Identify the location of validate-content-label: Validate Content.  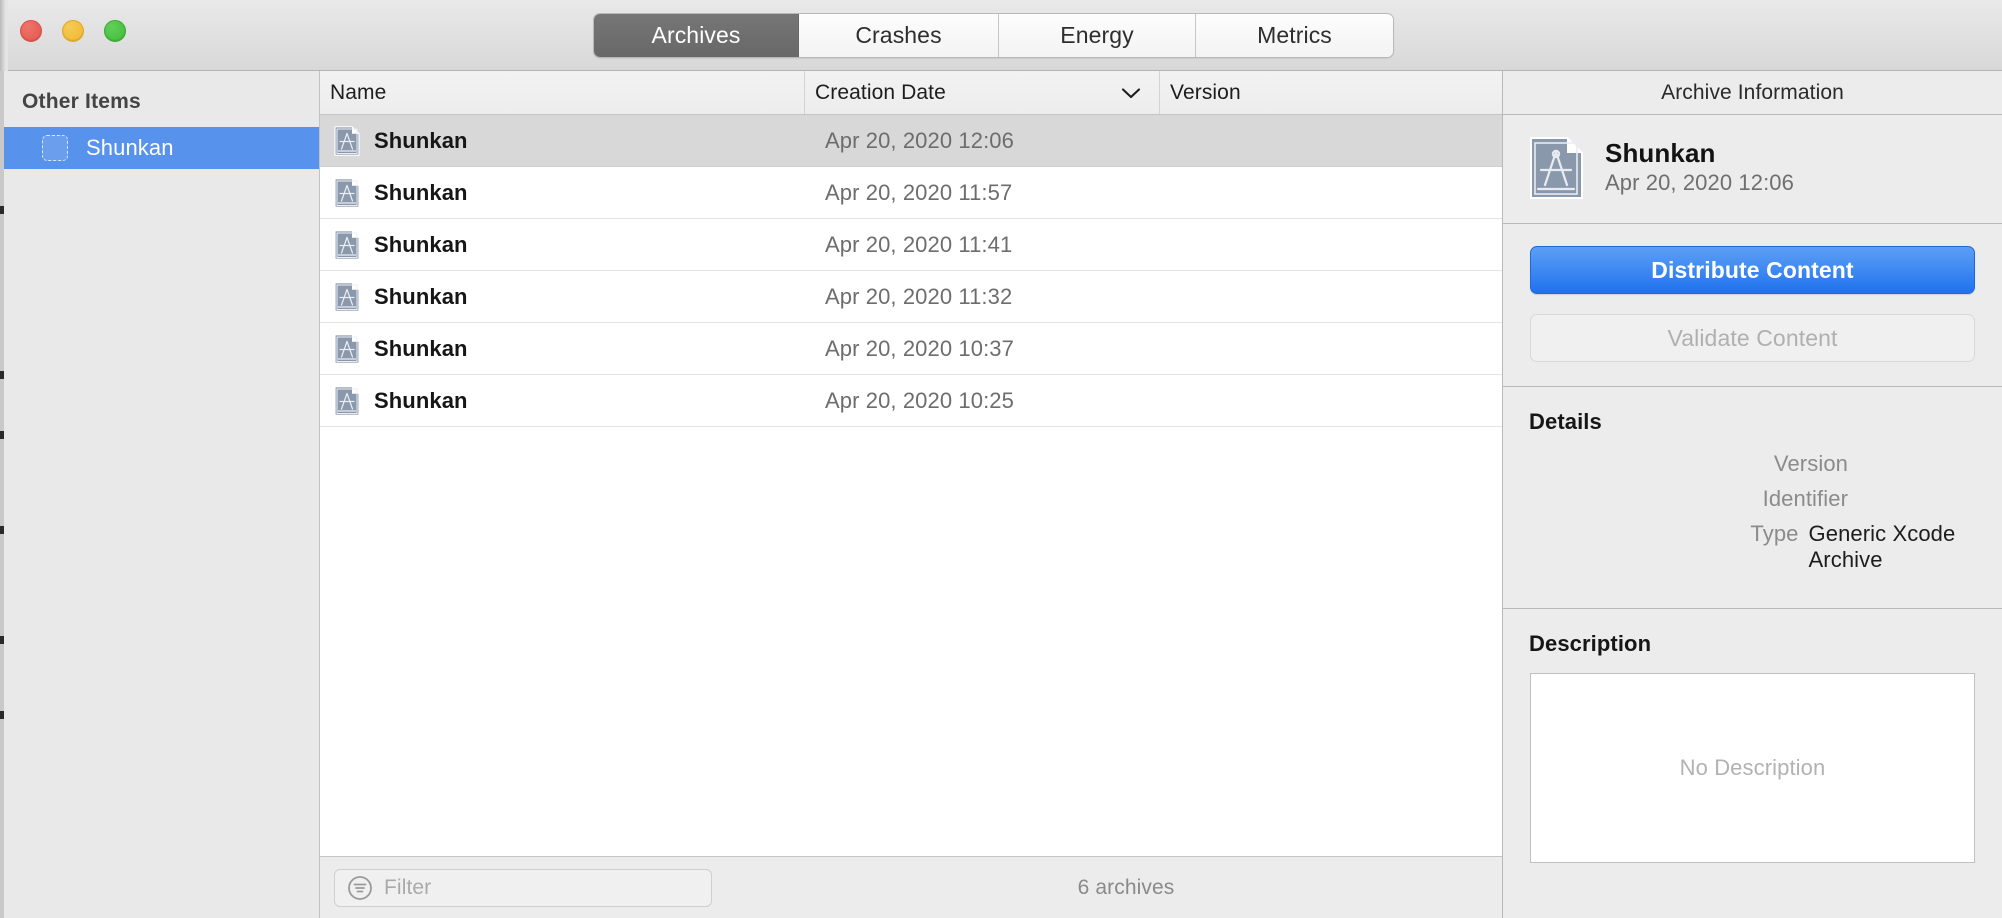
(1752, 337).